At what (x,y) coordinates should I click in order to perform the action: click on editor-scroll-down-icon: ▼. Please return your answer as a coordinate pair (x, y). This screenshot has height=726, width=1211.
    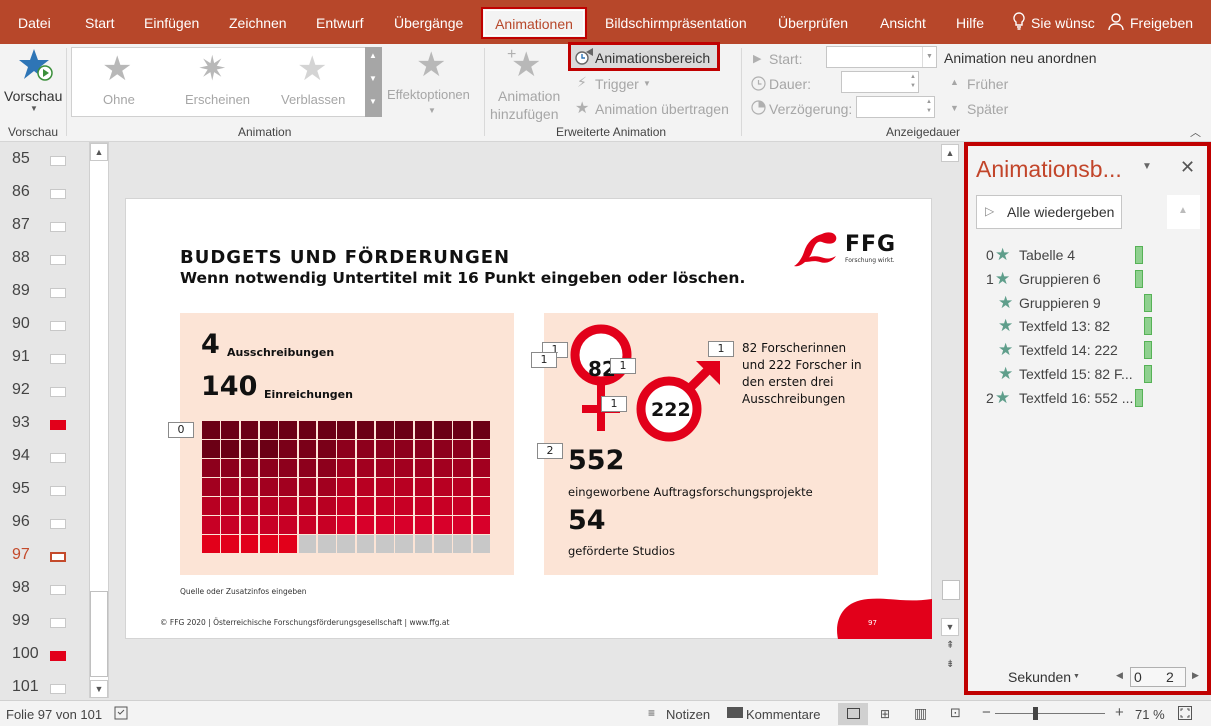
    Looking at the image, I should click on (950, 627).